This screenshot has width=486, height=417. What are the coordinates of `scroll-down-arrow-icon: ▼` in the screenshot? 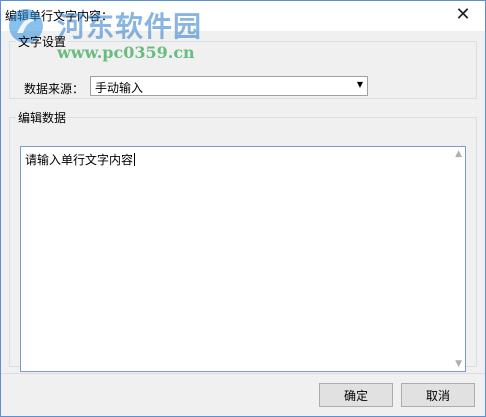 It's located at (458, 364).